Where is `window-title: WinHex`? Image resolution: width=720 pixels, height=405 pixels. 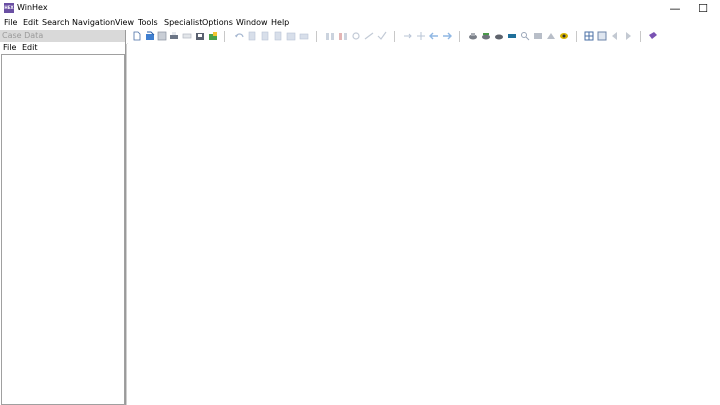 window-title: WinHex is located at coordinates (32, 7).